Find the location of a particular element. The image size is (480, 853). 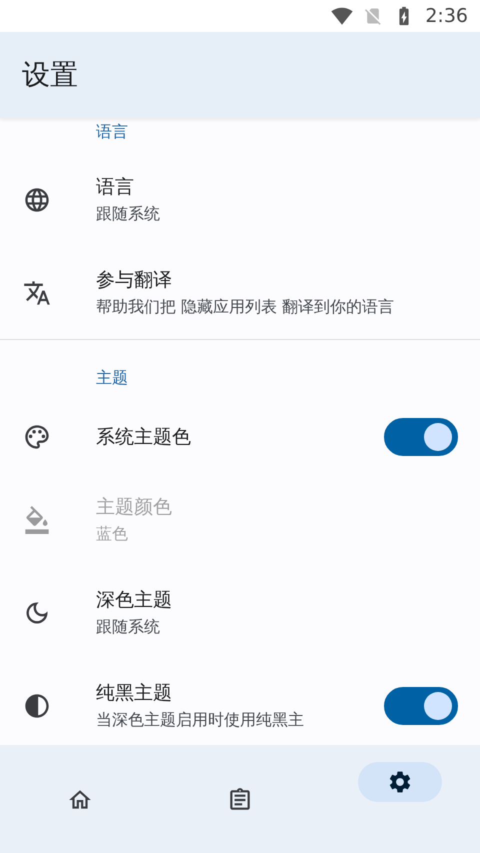

status-time: 2:36 is located at coordinates (446, 16).